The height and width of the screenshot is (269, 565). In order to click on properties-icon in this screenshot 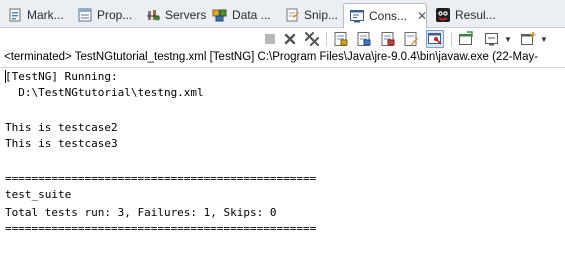, I will do `click(85, 15)`.